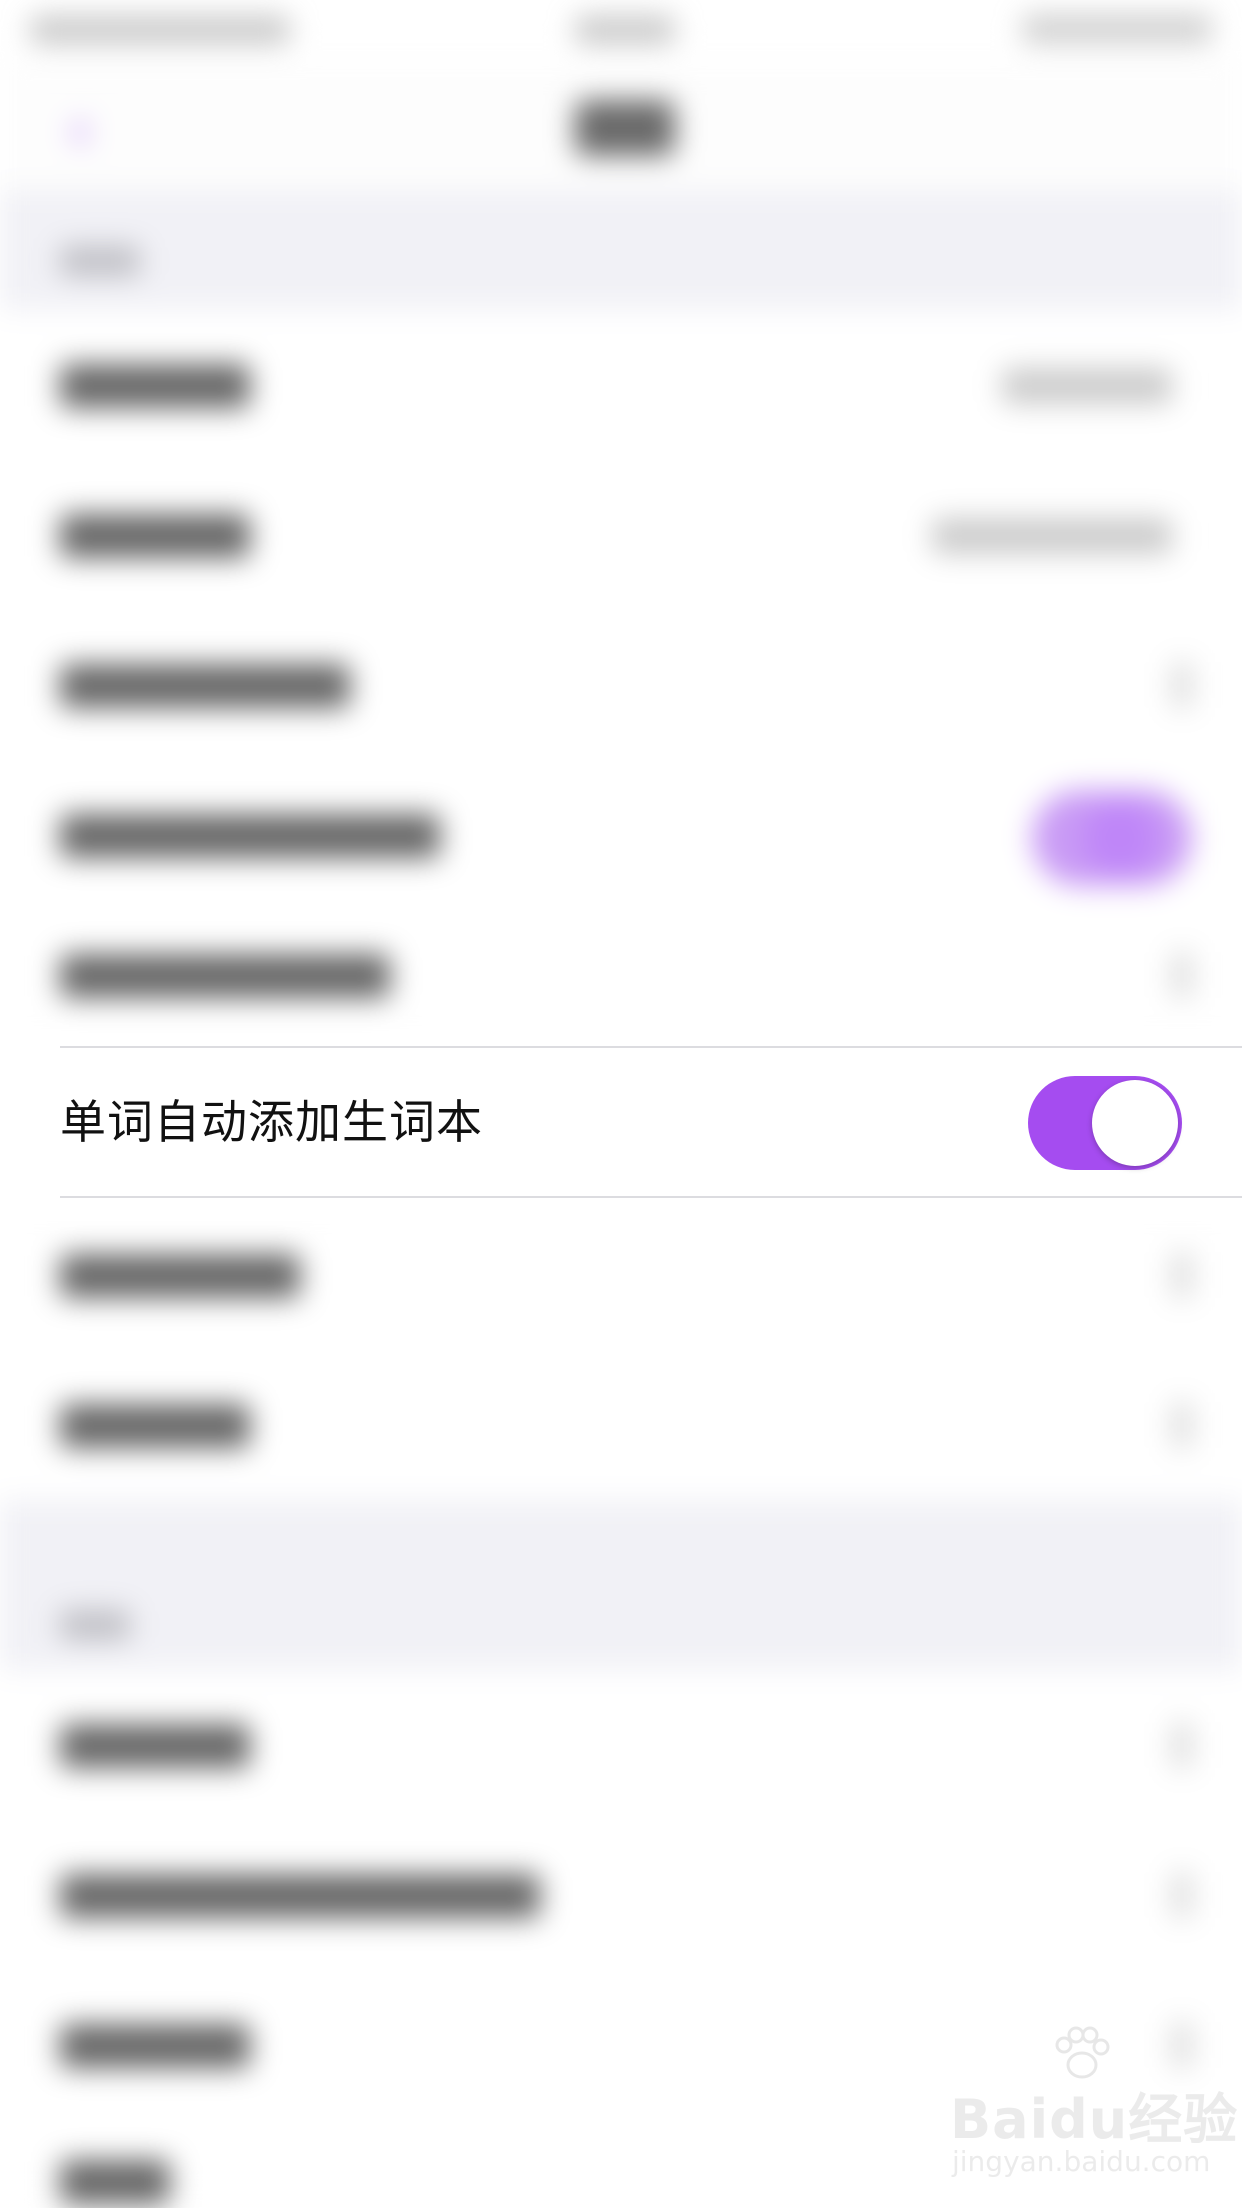  I want to click on status-time, so click(625, 30).